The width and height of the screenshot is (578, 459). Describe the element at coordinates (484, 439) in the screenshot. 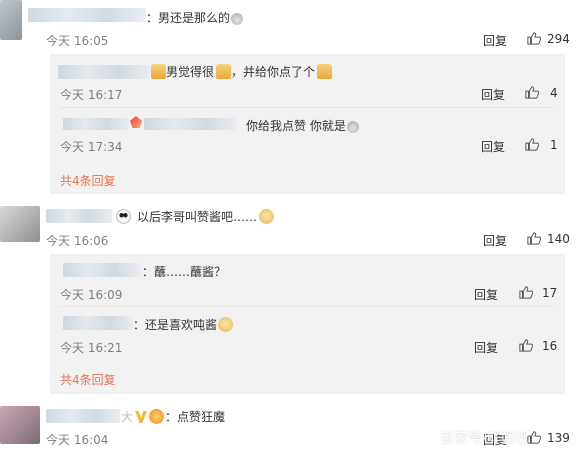

I see `watermark: 百家号/鲜娱社` at that location.